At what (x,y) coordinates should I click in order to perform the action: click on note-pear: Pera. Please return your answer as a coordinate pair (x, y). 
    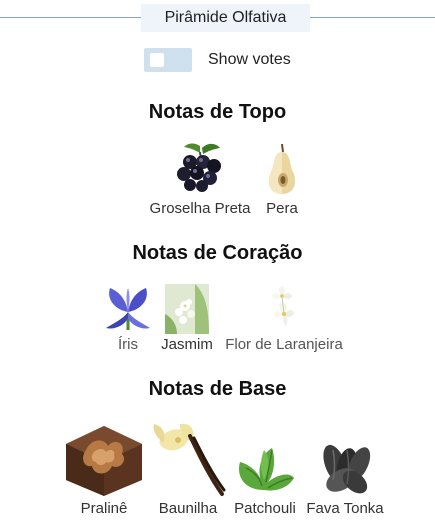
    Looking at the image, I should click on (282, 179).